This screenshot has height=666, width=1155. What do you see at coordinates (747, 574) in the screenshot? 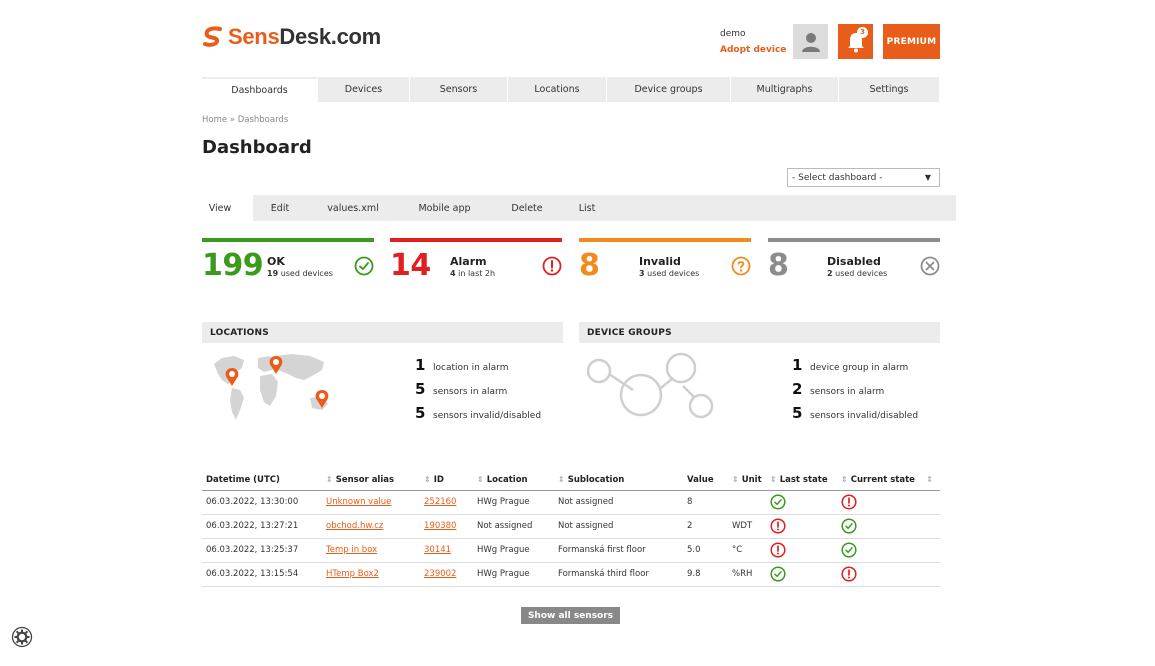
I see `cell-unit: %RH` at bounding box center [747, 574].